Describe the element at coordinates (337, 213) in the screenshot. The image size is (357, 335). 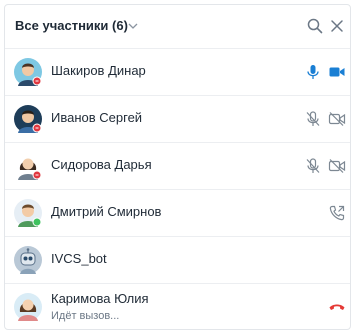
I see `phone-call-icon` at that location.